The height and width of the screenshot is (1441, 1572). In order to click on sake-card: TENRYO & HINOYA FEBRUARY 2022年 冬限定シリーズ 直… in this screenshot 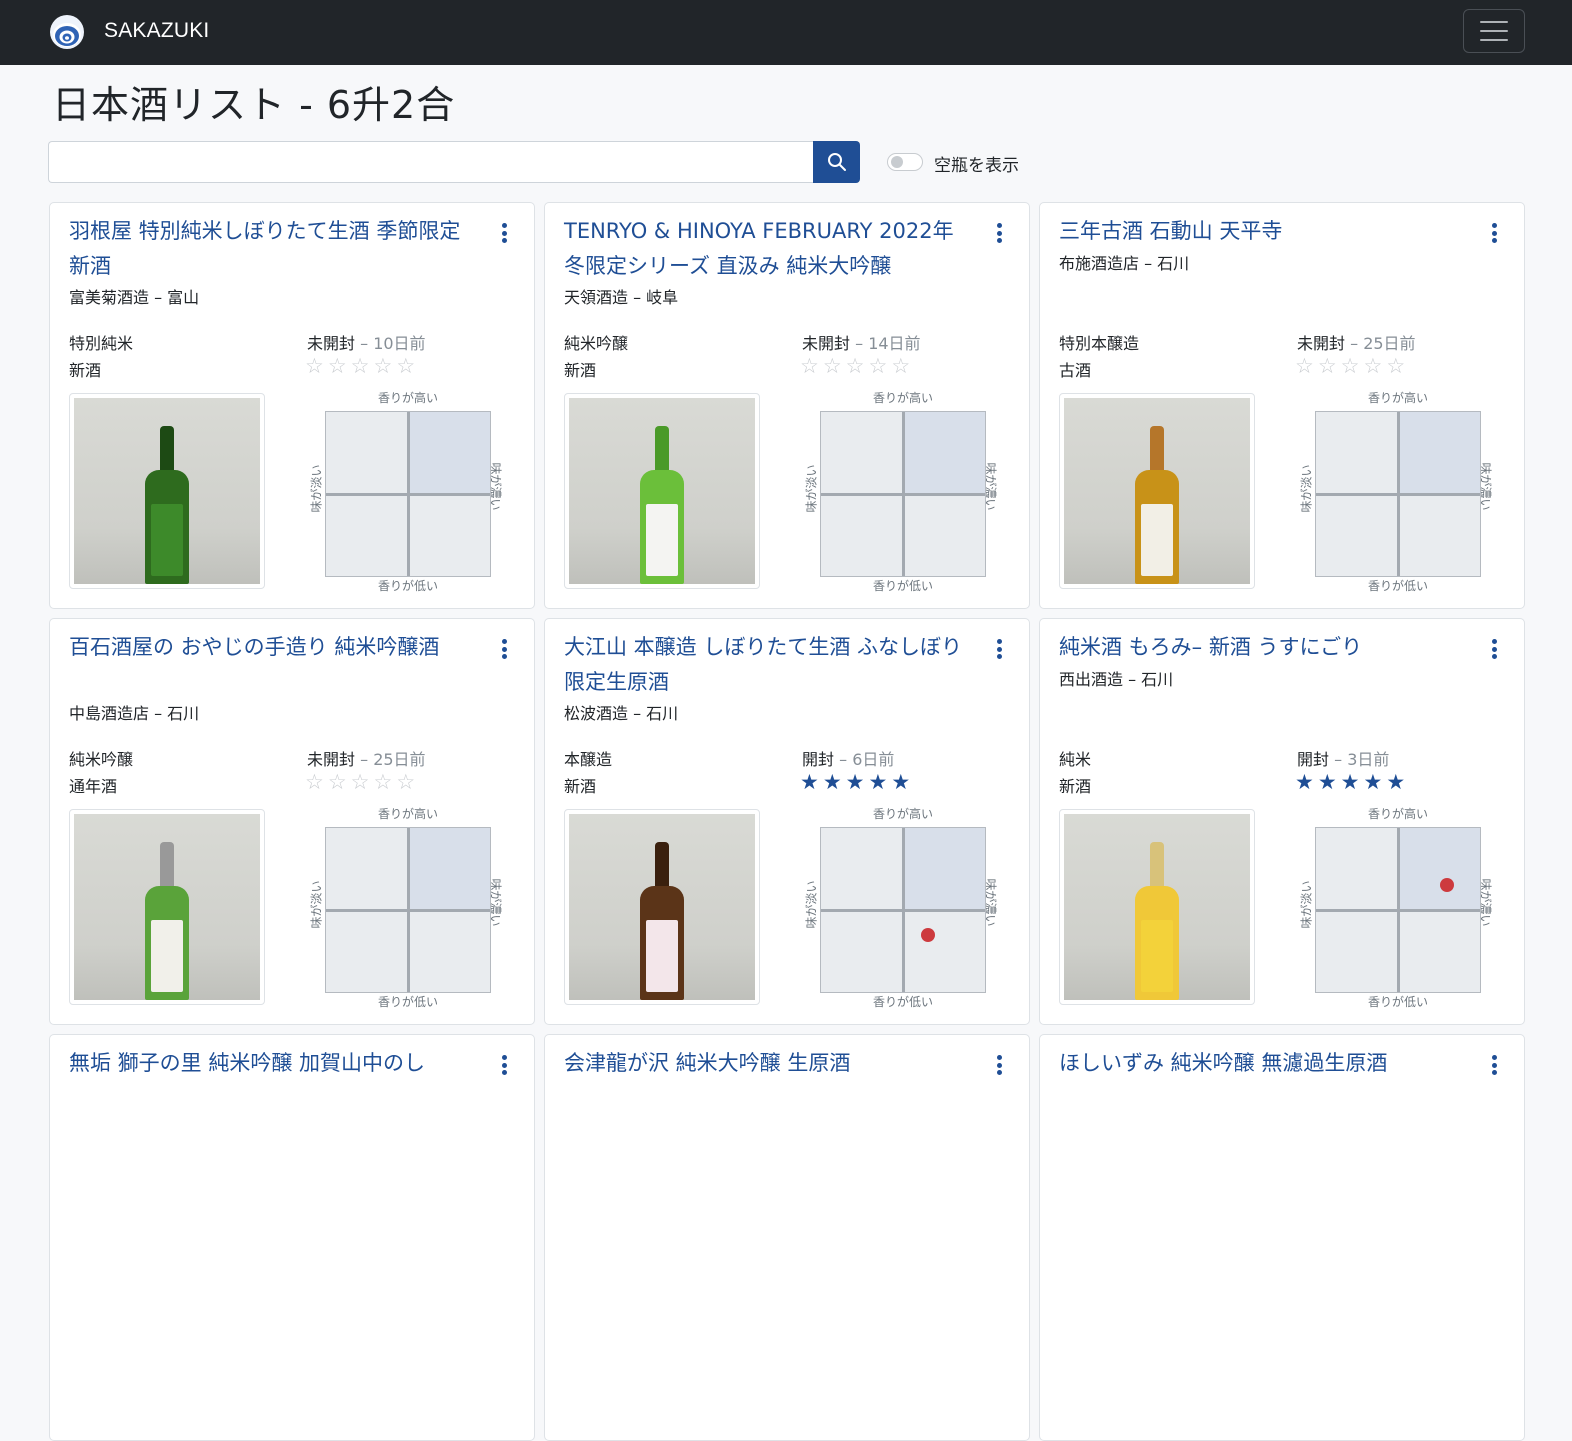, I will do `click(787, 405)`.